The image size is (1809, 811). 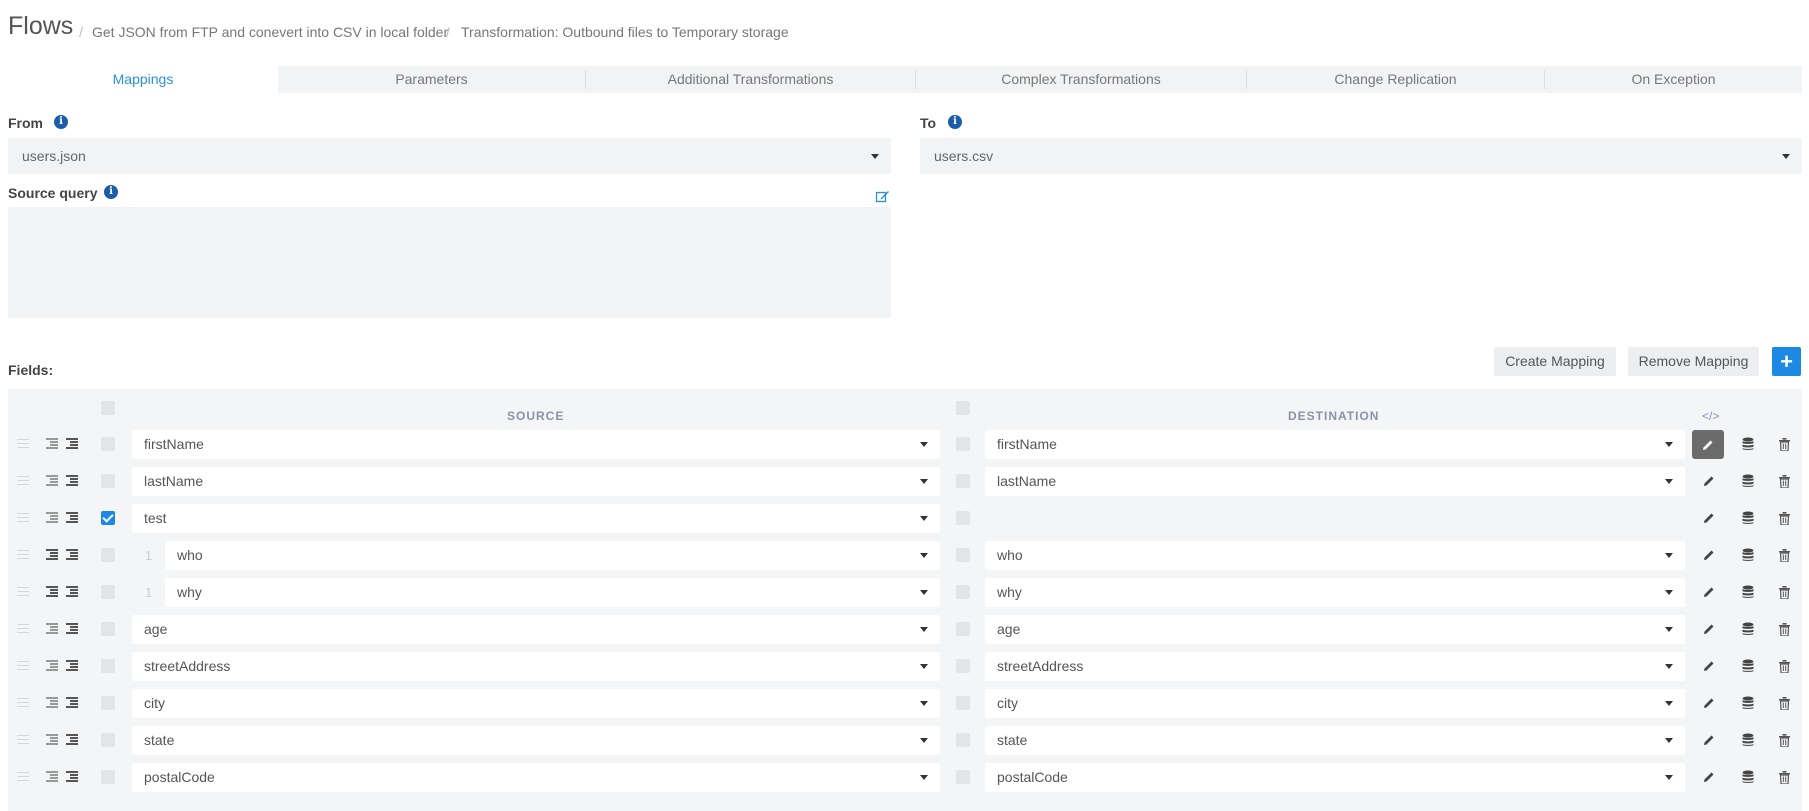 What do you see at coordinates (536, 481) in the screenshot?
I see `source-field-select: lastName` at bounding box center [536, 481].